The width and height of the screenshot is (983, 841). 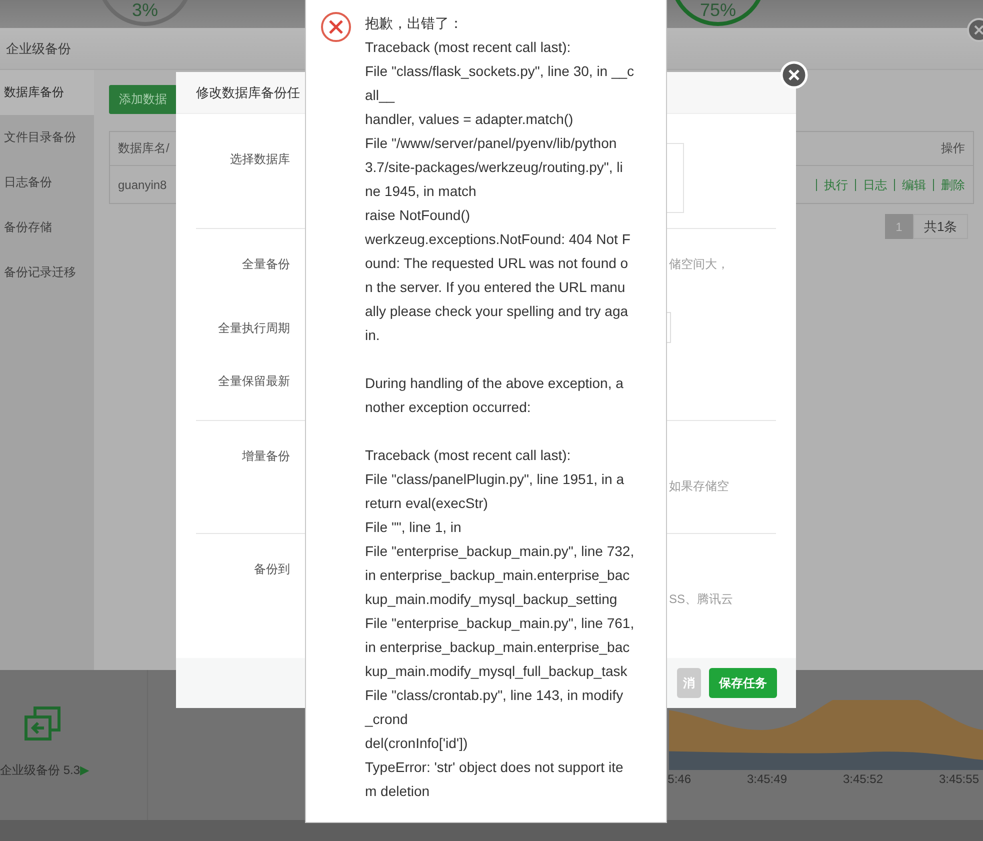 I want to click on error-line: File "enterprise_backup_main.py", line 761,, so click(x=499, y=623).